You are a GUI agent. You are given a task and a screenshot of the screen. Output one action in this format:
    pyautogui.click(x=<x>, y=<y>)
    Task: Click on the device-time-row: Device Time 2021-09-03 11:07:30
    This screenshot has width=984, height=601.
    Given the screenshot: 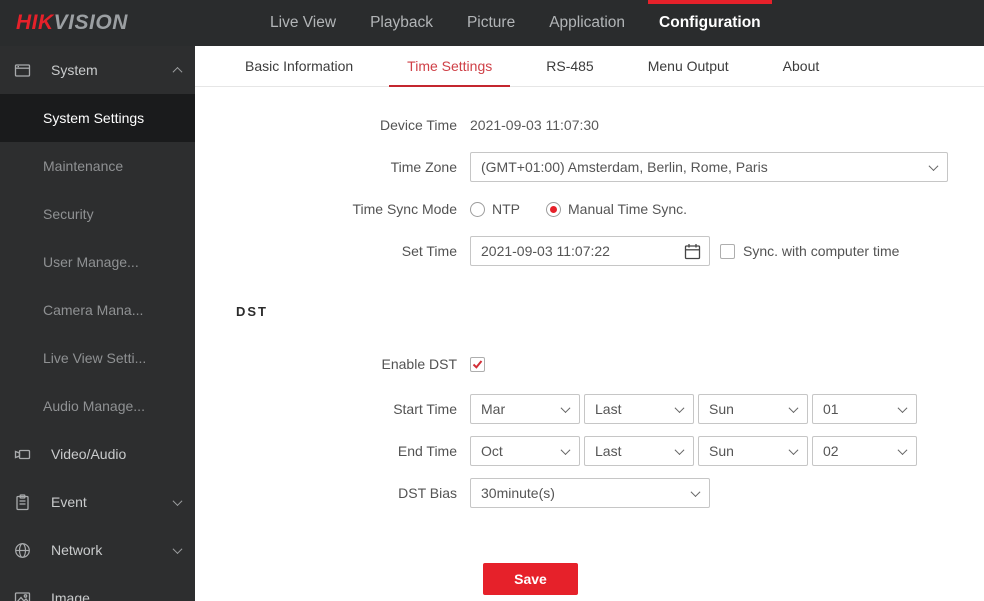 What is the action you would take?
    pyautogui.click(x=589, y=125)
    